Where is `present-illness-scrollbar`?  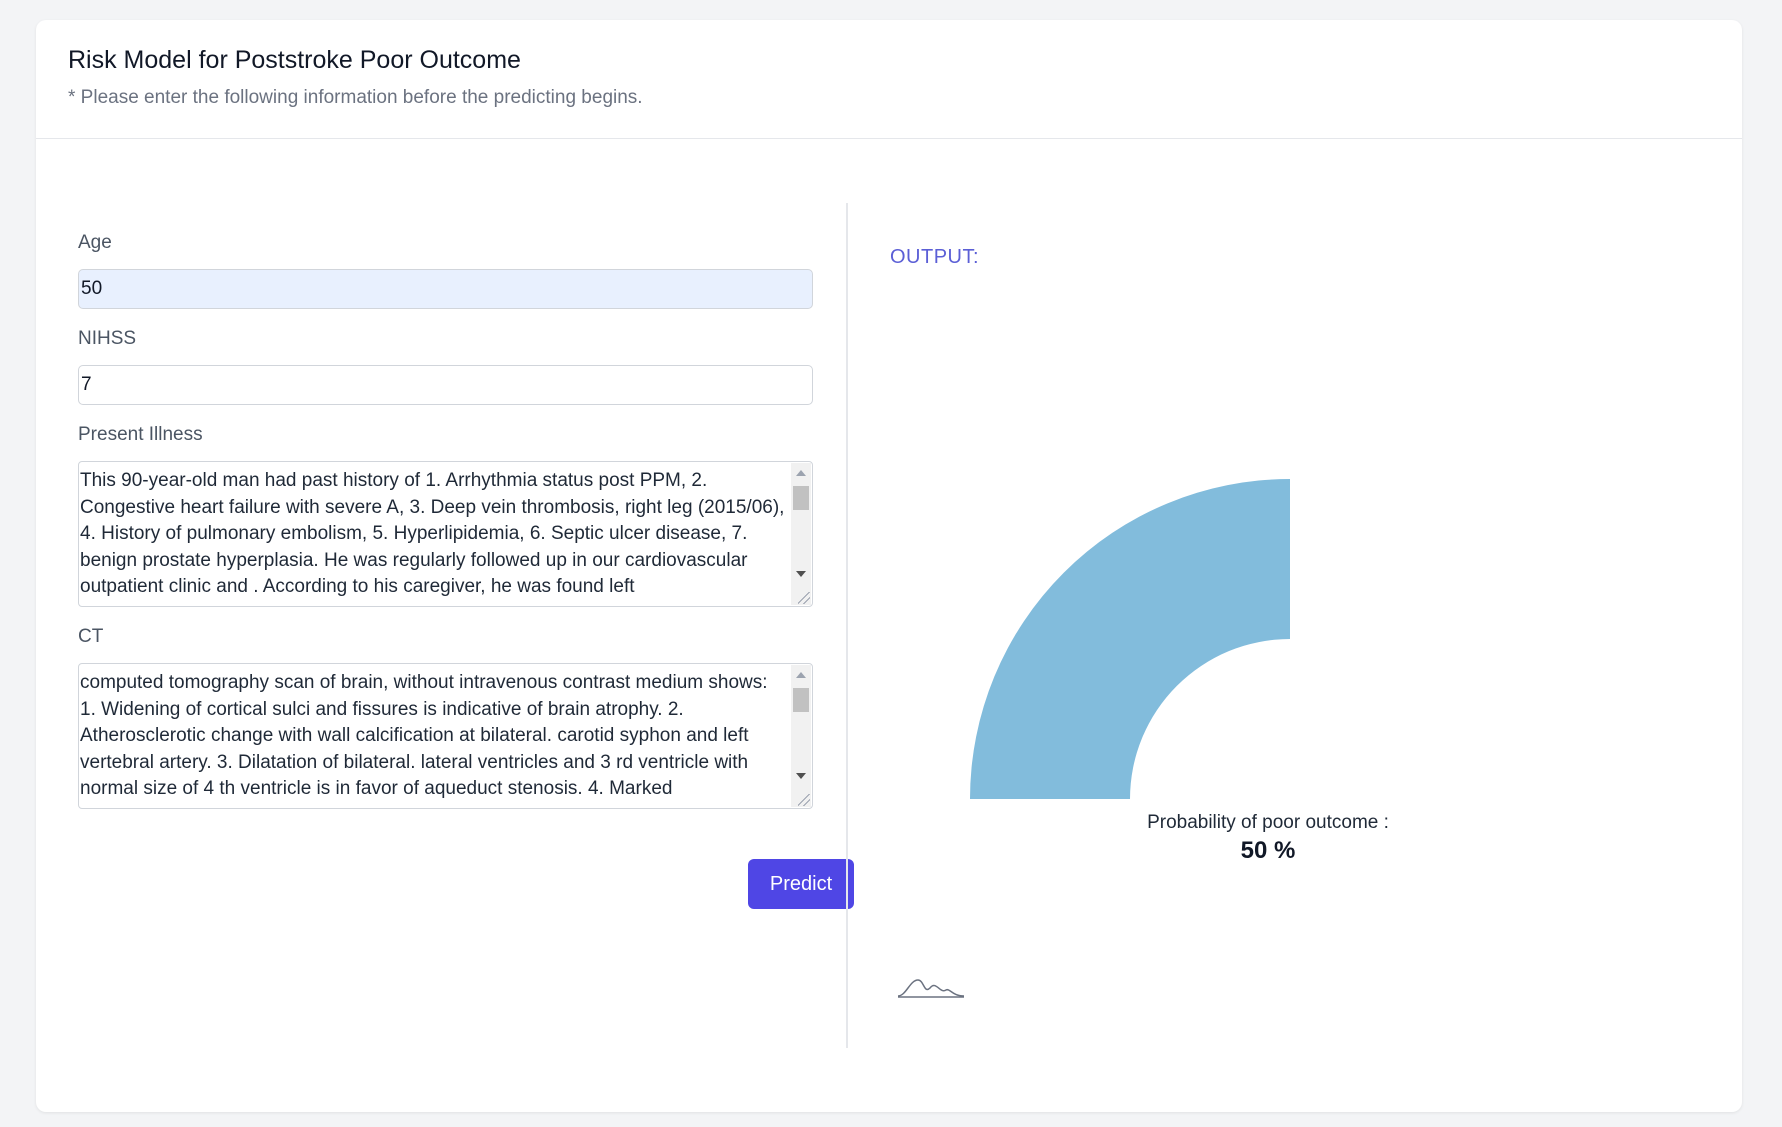
present-illness-scrollbar is located at coordinates (801, 534).